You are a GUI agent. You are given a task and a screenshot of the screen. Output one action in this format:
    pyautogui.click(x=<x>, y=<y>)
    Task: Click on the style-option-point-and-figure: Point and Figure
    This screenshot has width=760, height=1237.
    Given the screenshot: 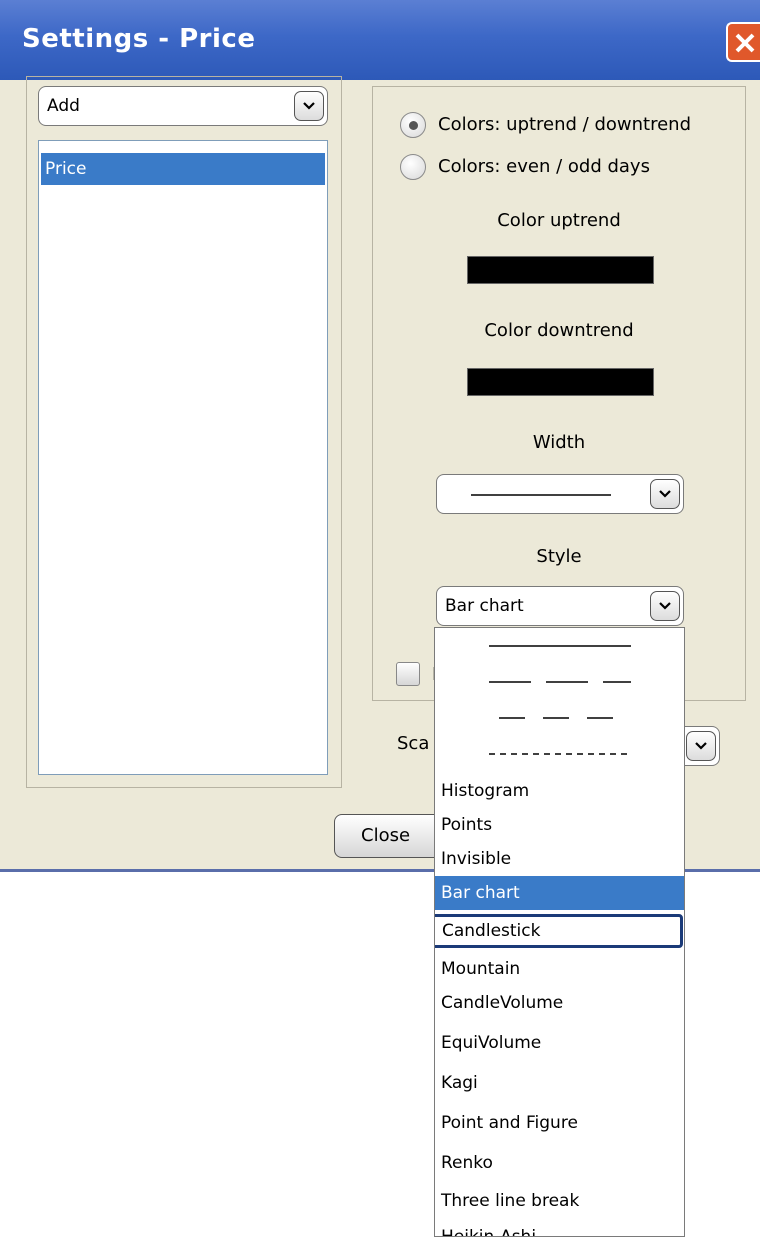 What is the action you would take?
    pyautogui.click(x=559, y=1123)
    